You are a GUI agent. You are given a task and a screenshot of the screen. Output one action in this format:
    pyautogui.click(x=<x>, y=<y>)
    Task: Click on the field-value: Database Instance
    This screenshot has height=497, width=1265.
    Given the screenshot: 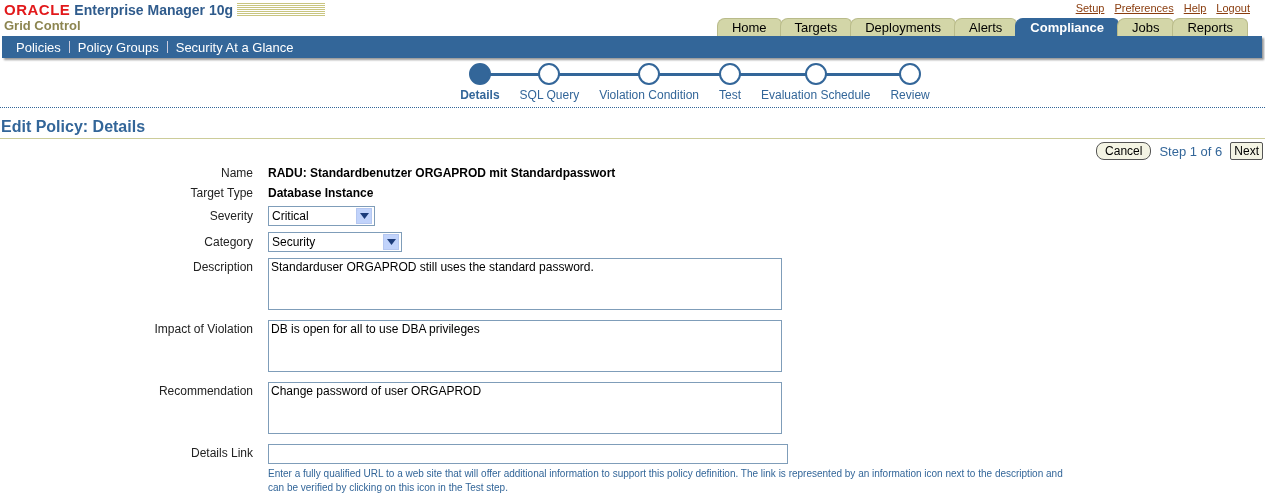 What is the action you would take?
    pyautogui.click(x=321, y=193)
    